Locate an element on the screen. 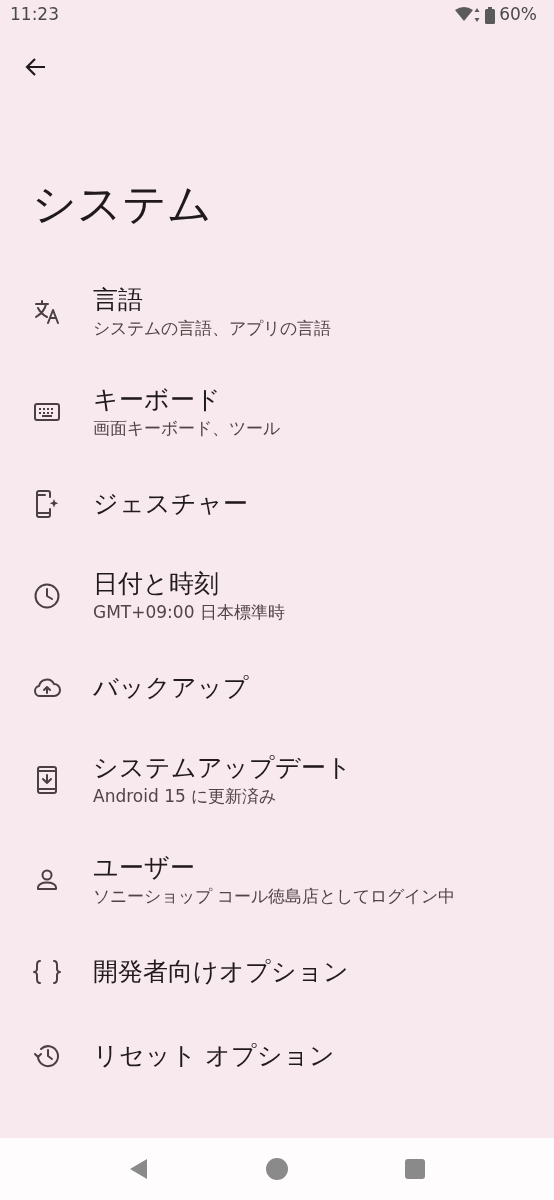 The height and width of the screenshot is (1200, 554). settings-item: ジェスチャー is located at coordinates (277, 504).